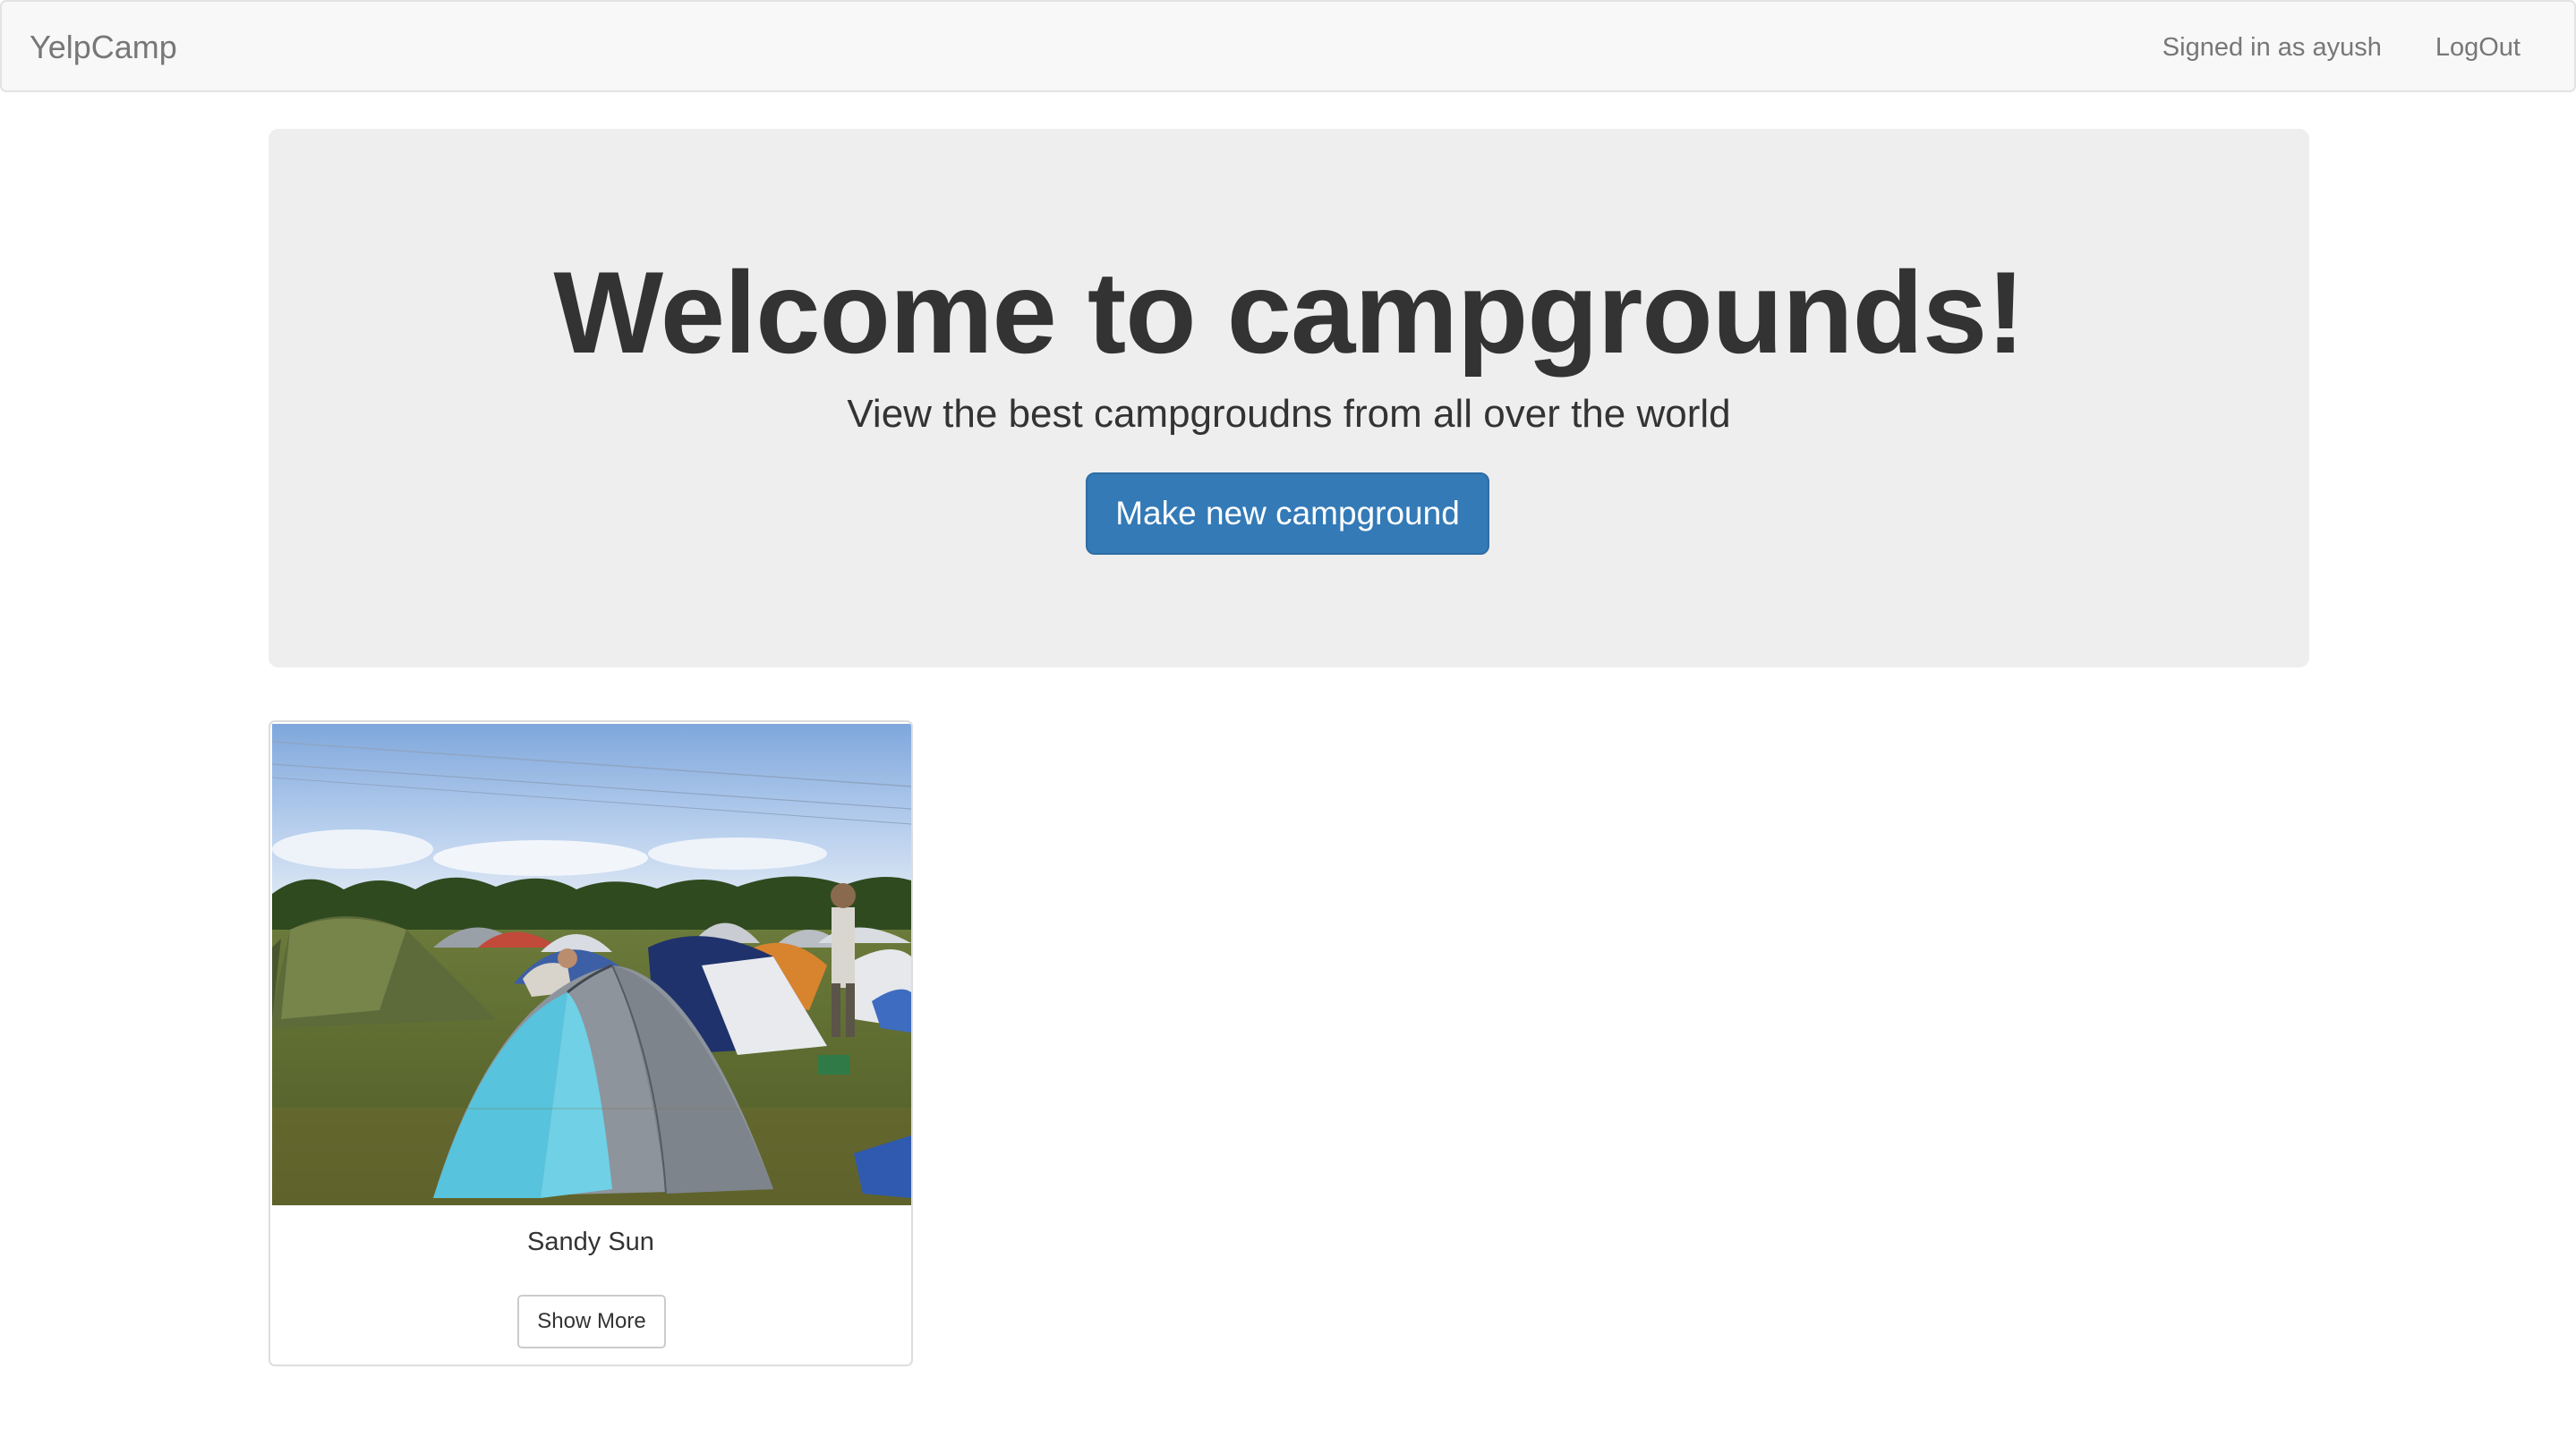  Describe the element at coordinates (1289, 312) in the screenshot. I see `page-title: Welcome to campgrounds!` at that location.